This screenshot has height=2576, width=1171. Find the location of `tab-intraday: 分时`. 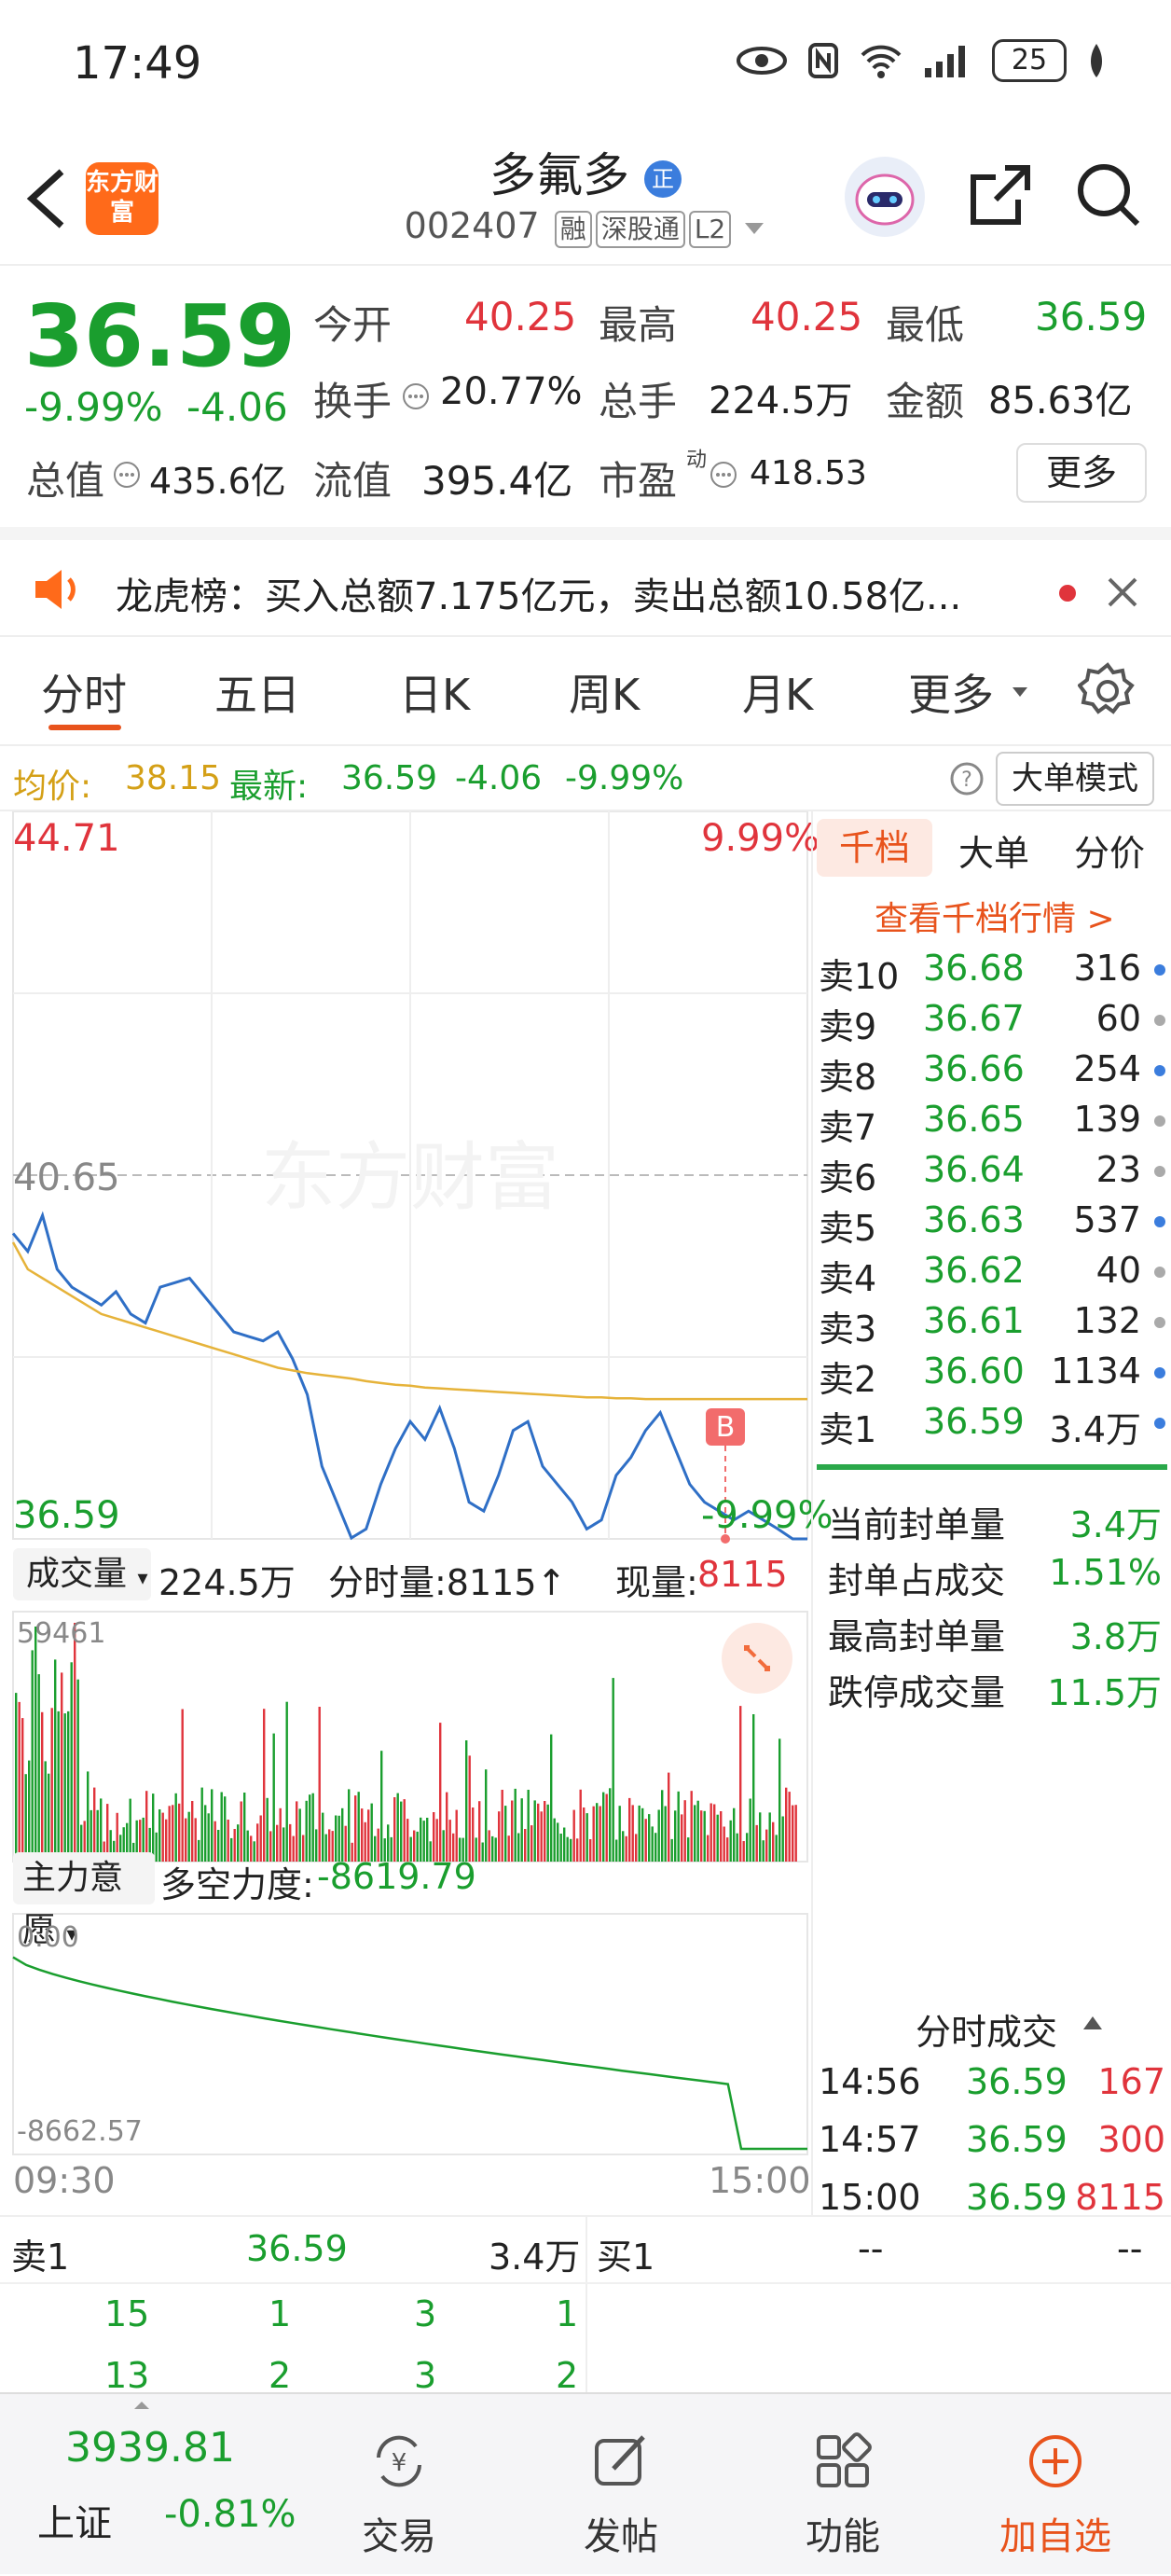

tab-intraday: 分时 is located at coordinates (84, 692).